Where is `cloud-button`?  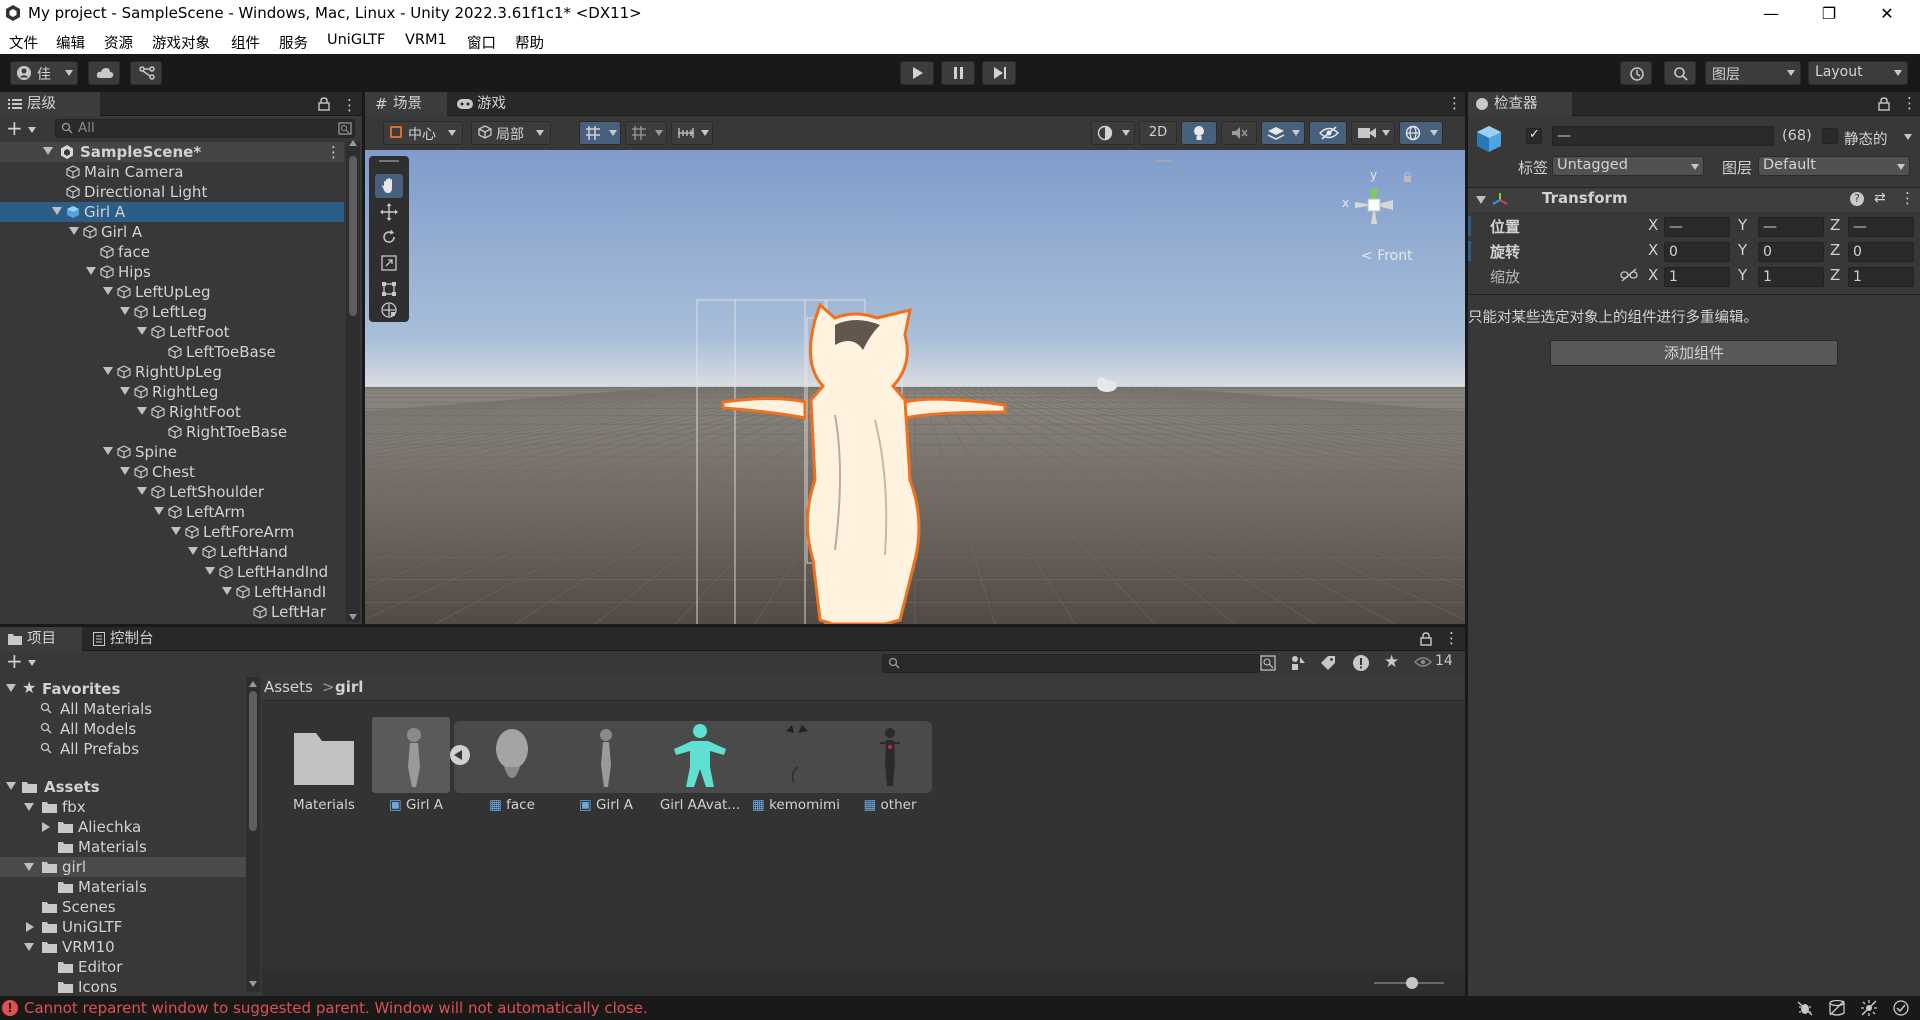 cloud-button is located at coordinates (104, 73).